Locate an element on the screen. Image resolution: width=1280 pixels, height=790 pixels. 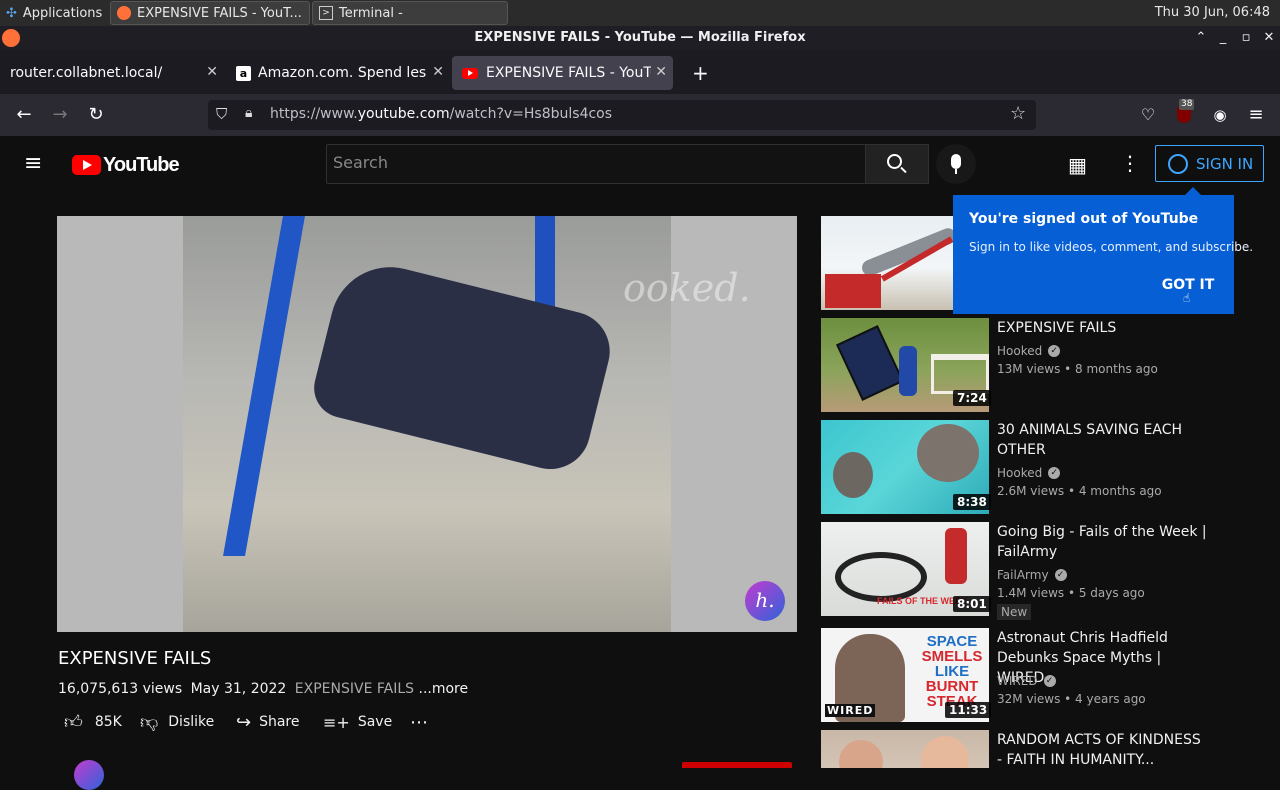
applications-icon: ✣ is located at coordinates (11, 13).